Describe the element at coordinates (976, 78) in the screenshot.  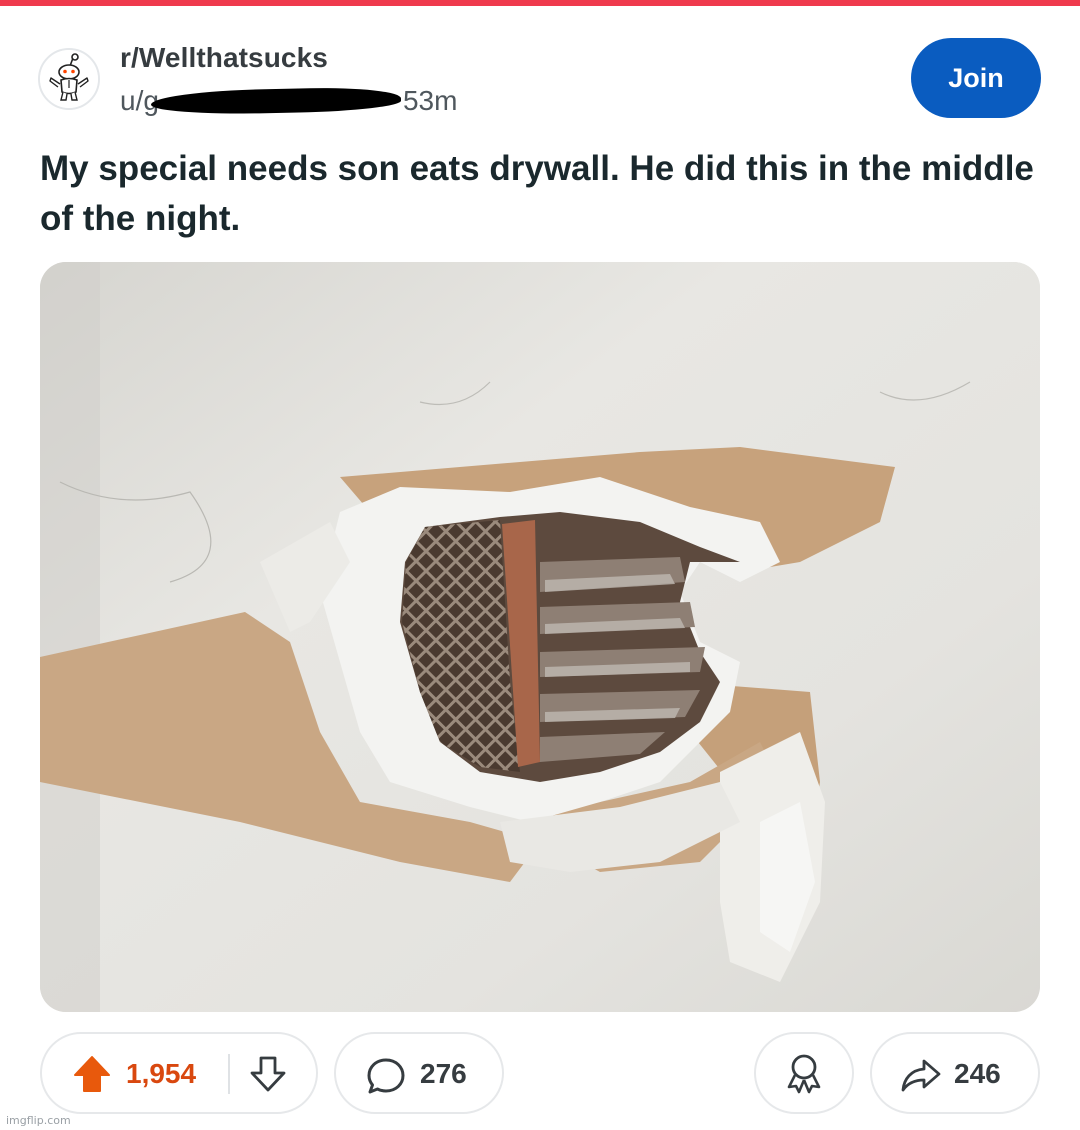
I see `join-button: Join` at that location.